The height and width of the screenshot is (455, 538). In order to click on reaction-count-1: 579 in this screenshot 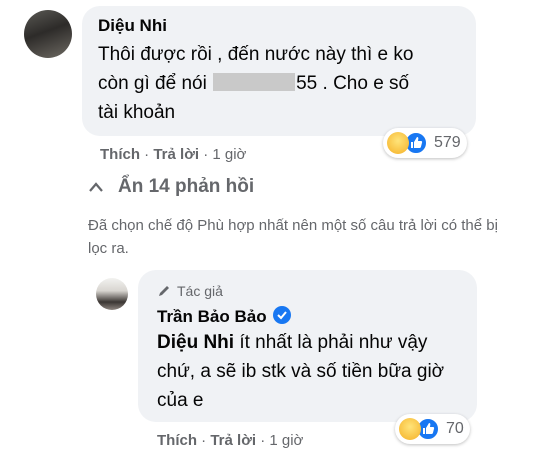, I will do `click(447, 142)`.